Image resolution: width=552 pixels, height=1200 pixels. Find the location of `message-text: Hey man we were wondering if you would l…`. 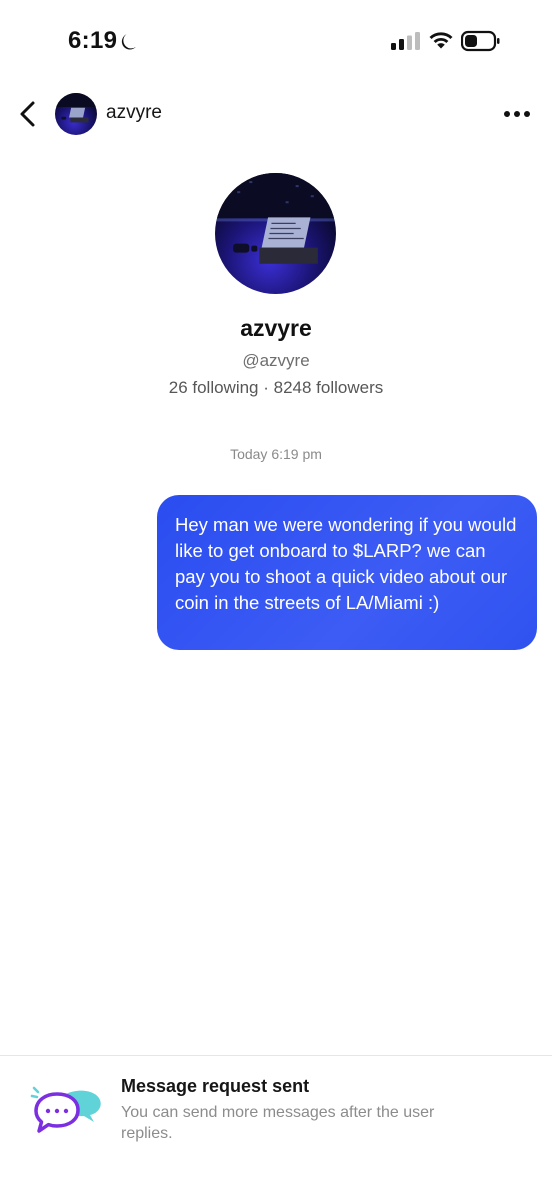

message-text: Hey man we were wondering if you would l… is located at coordinates (346, 563).